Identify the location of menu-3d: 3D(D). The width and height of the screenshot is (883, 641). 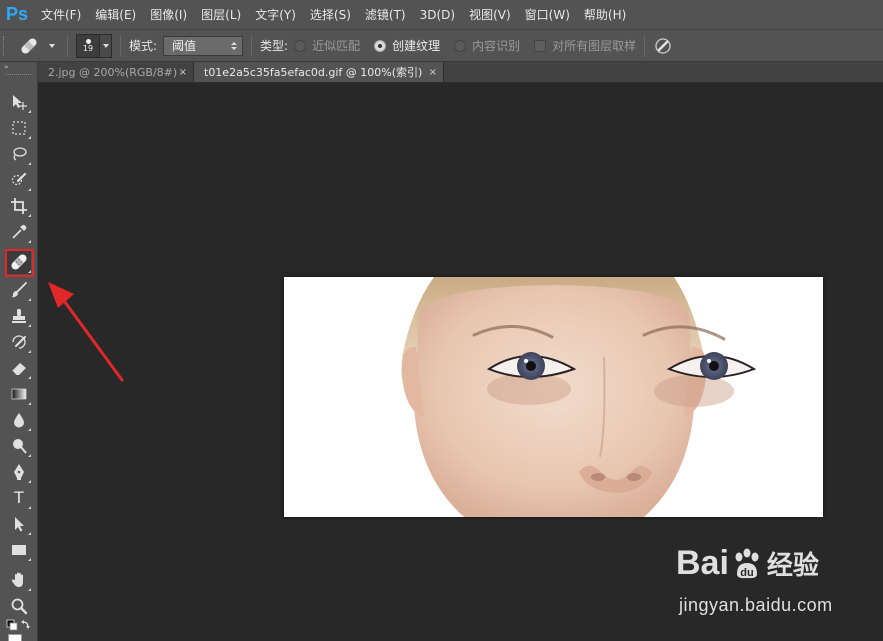
(437, 14).